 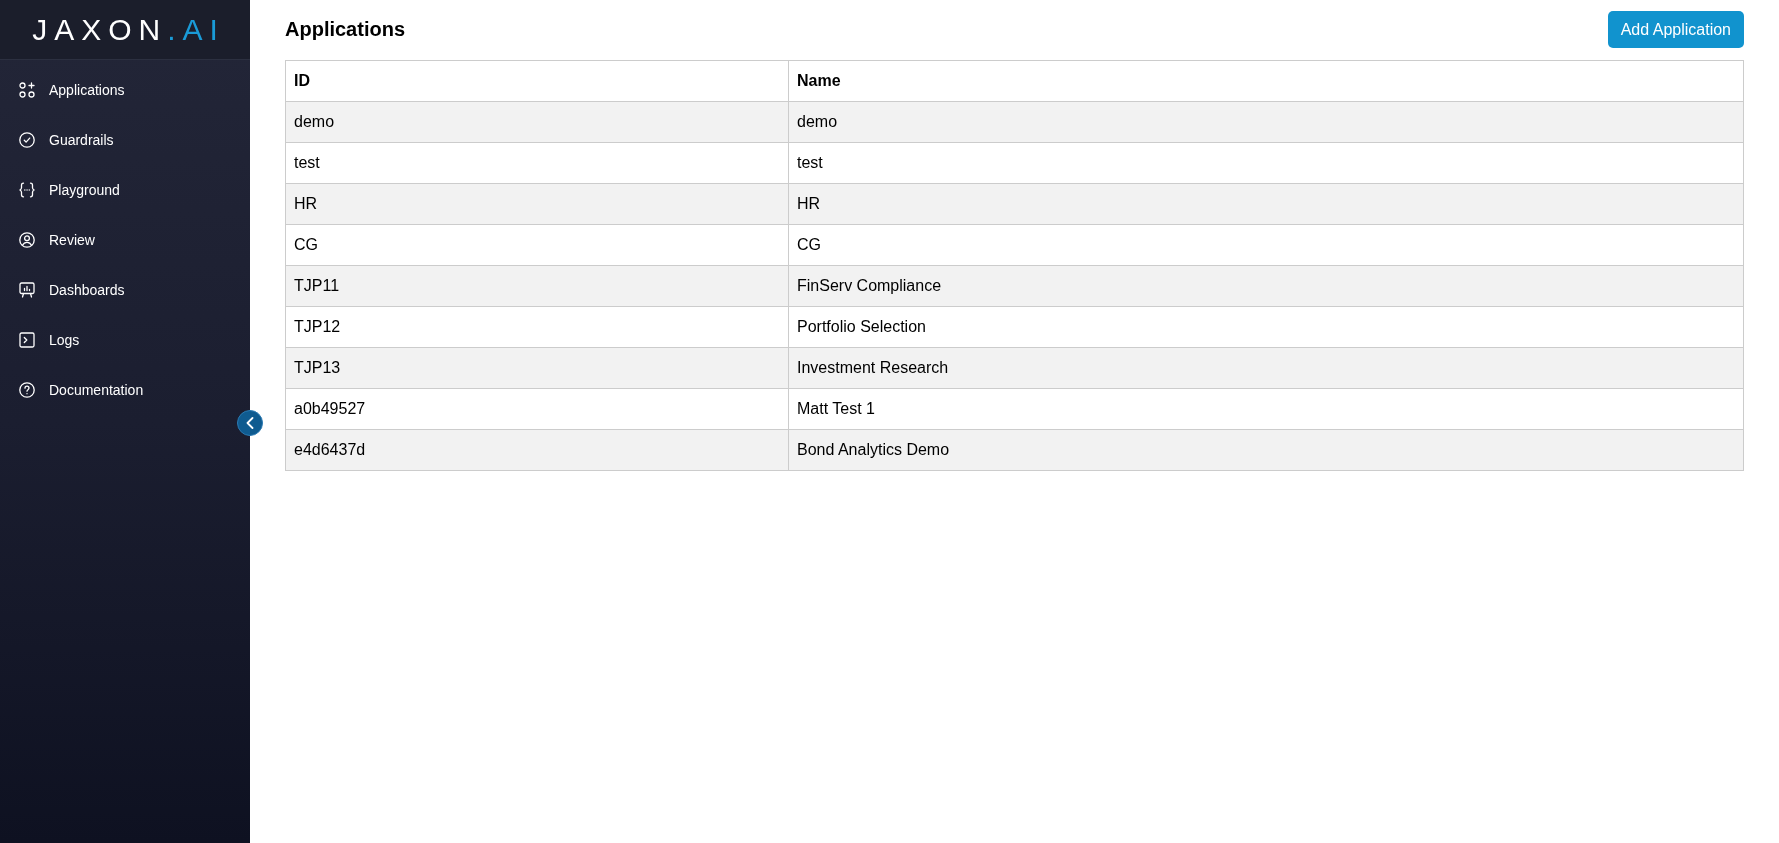 What do you see at coordinates (1266, 368) in the screenshot?
I see `table-cell: Investment Research` at bounding box center [1266, 368].